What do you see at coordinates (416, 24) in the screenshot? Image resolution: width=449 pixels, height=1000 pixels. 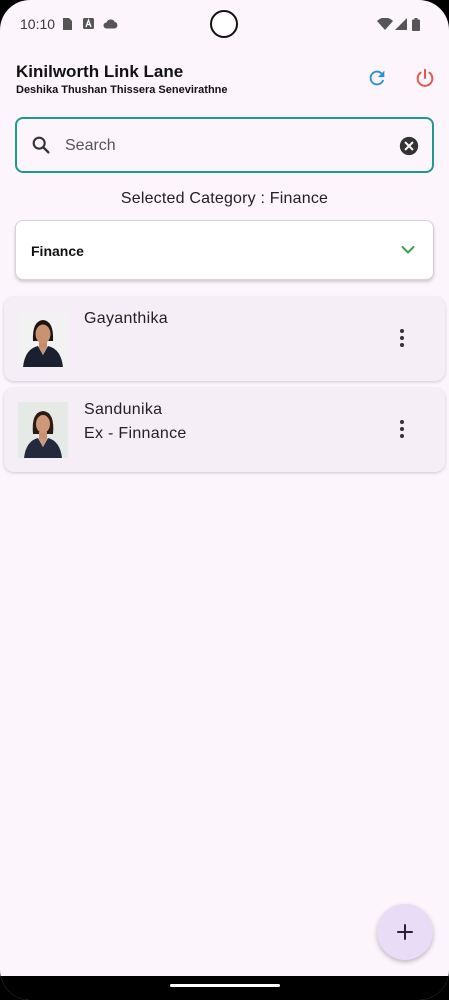 I see `battery-icon` at bounding box center [416, 24].